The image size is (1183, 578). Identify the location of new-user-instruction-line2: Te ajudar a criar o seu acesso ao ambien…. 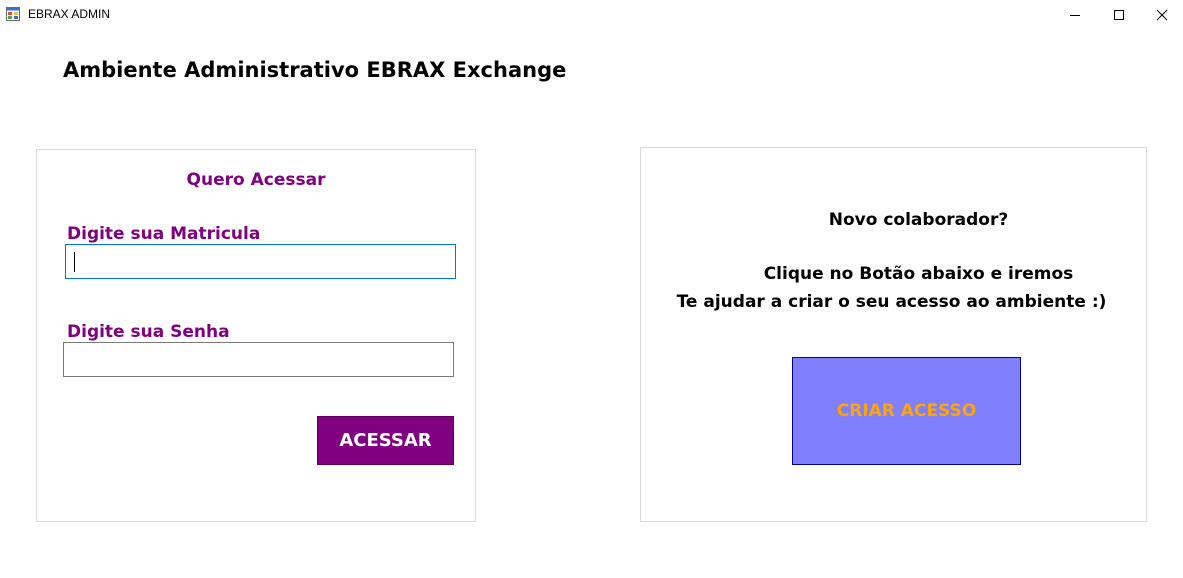
(891, 302).